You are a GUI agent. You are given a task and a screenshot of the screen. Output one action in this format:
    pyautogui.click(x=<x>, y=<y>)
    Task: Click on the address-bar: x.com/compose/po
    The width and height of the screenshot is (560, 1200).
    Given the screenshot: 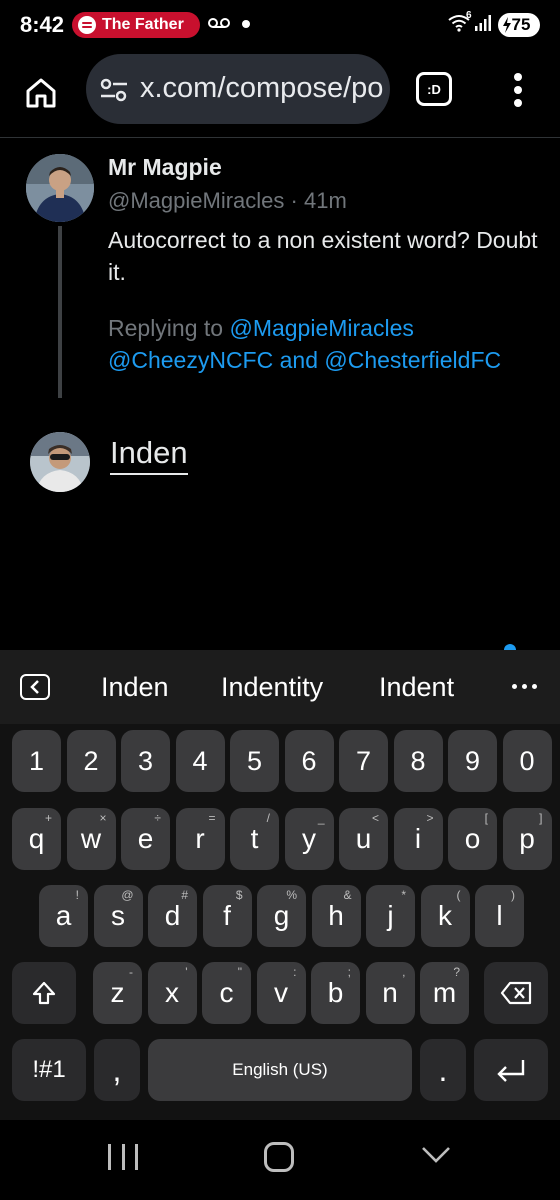 What is the action you would take?
    pyautogui.click(x=238, y=89)
    